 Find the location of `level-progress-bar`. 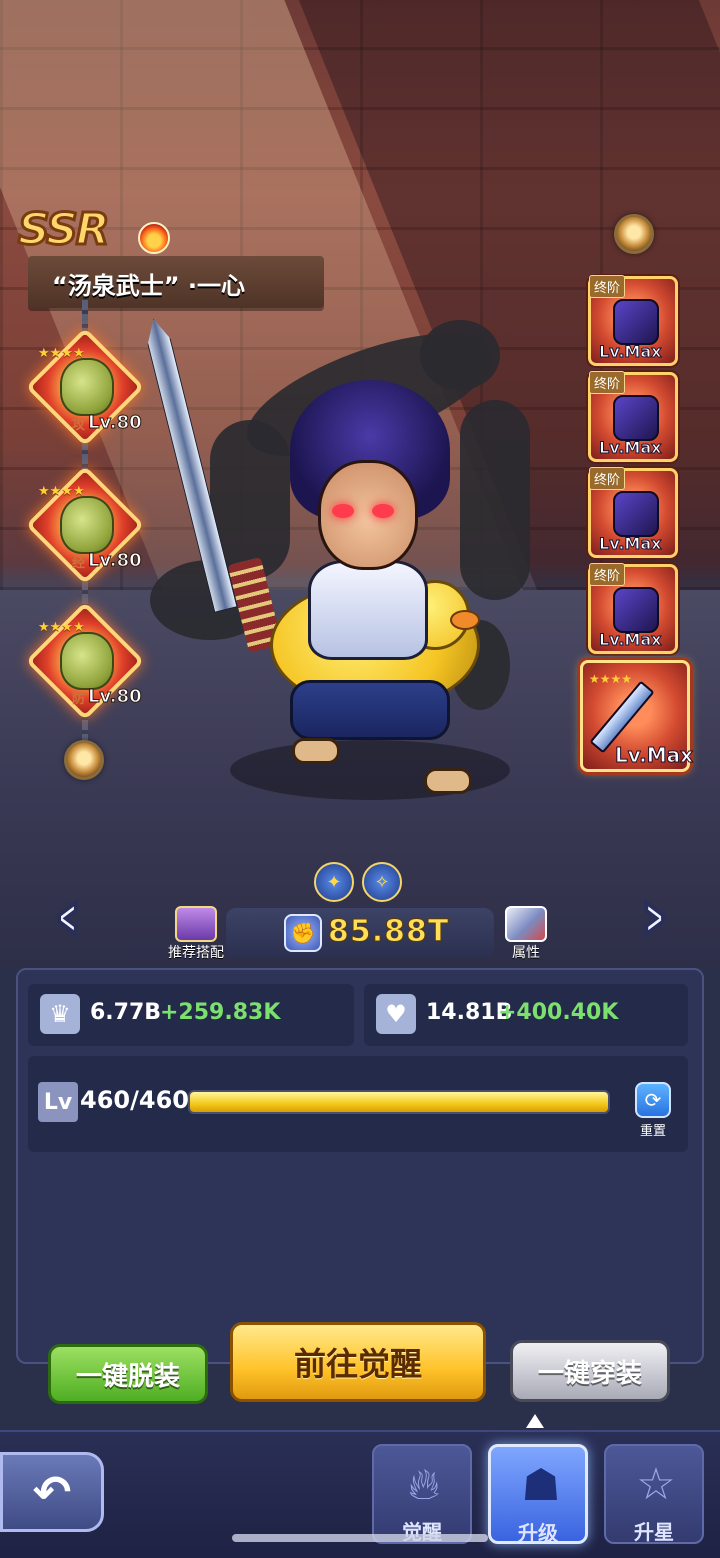

level-progress-bar is located at coordinates (399, 1102).